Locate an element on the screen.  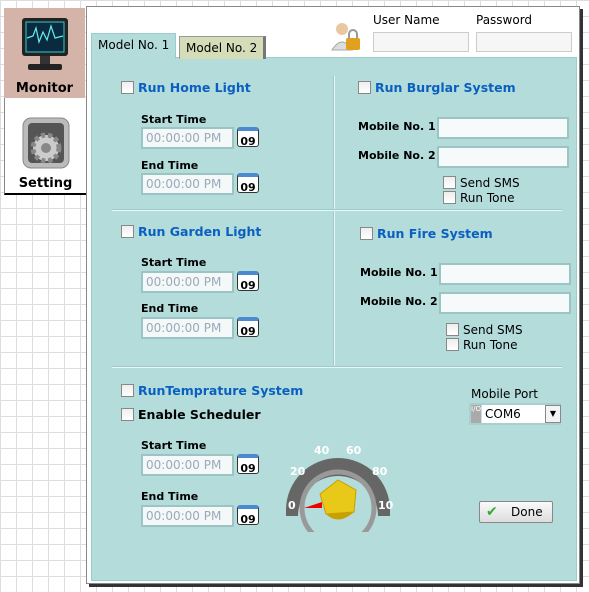
done-label: Done is located at coordinates (527, 512).